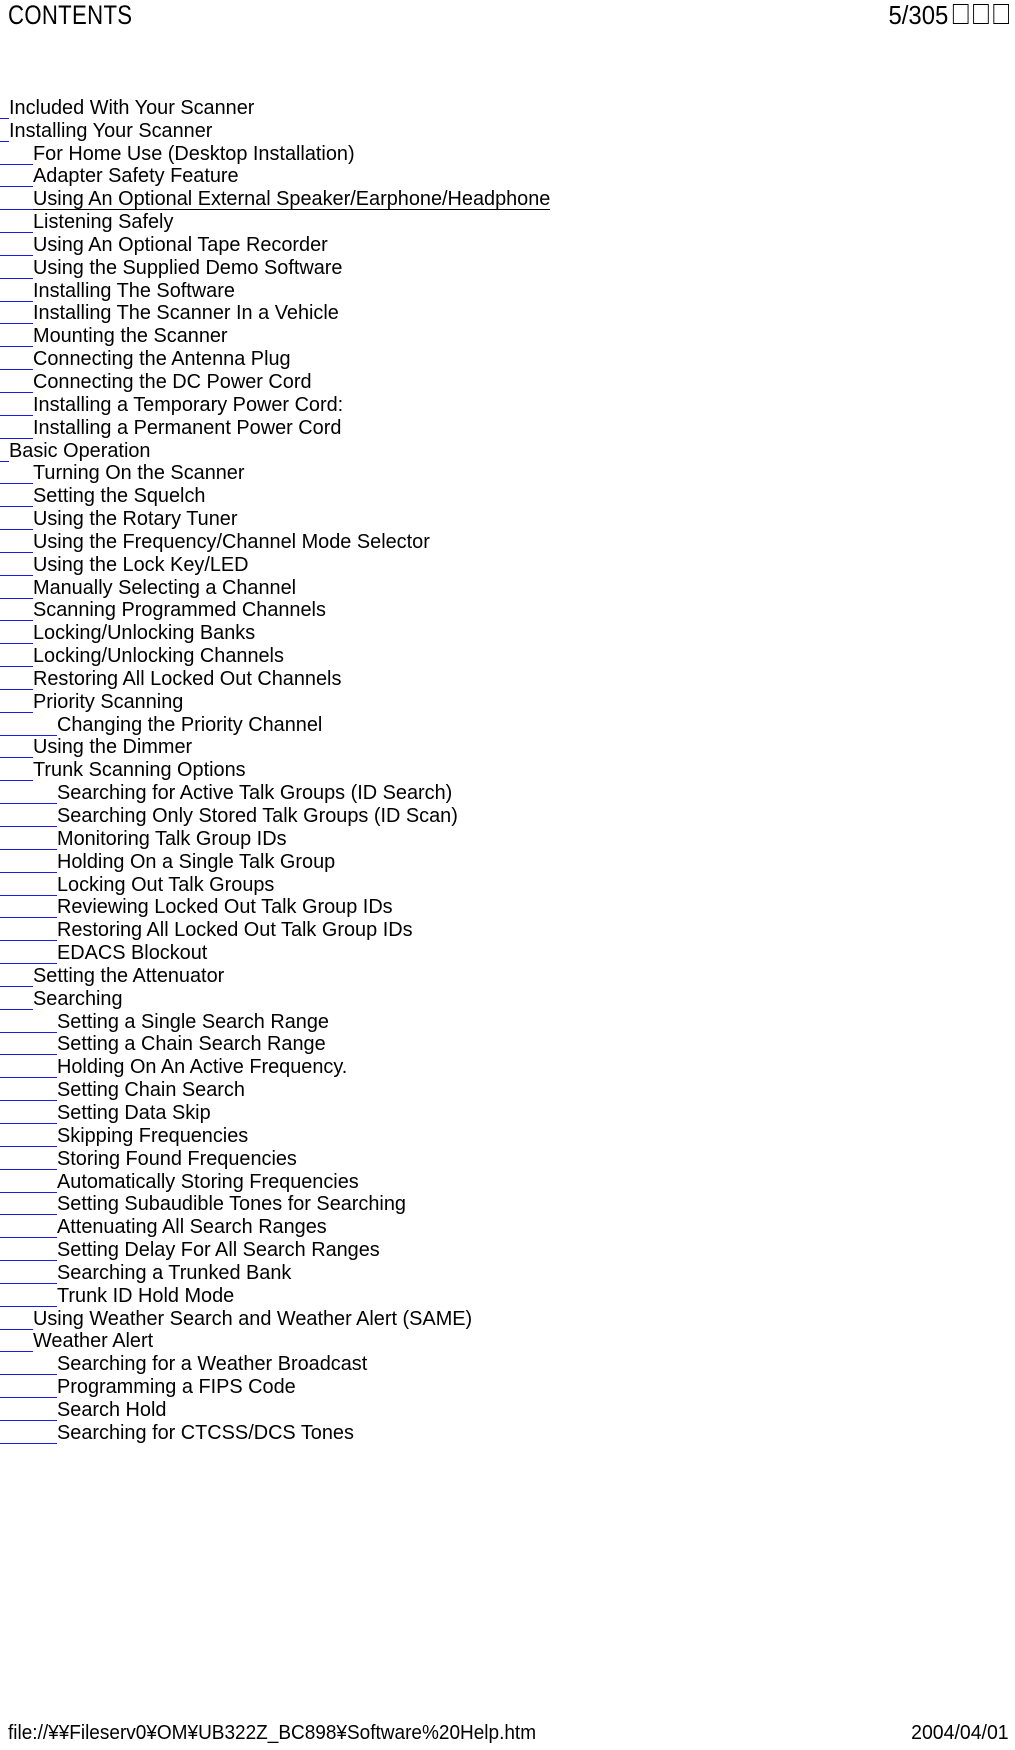 The image size is (1015, 1750). What do you see at coordinates (507, 838) in the screenshot?
I see `toc-item: Monitoring Talk Group IDs` at bounding box center [507, 838].